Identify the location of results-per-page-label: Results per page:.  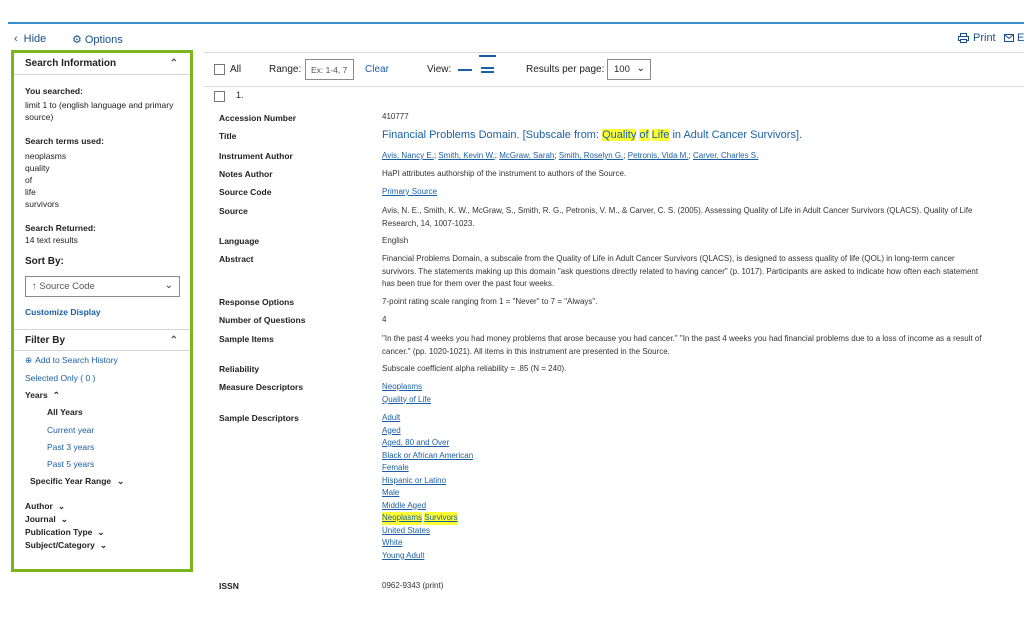
(565, 69).